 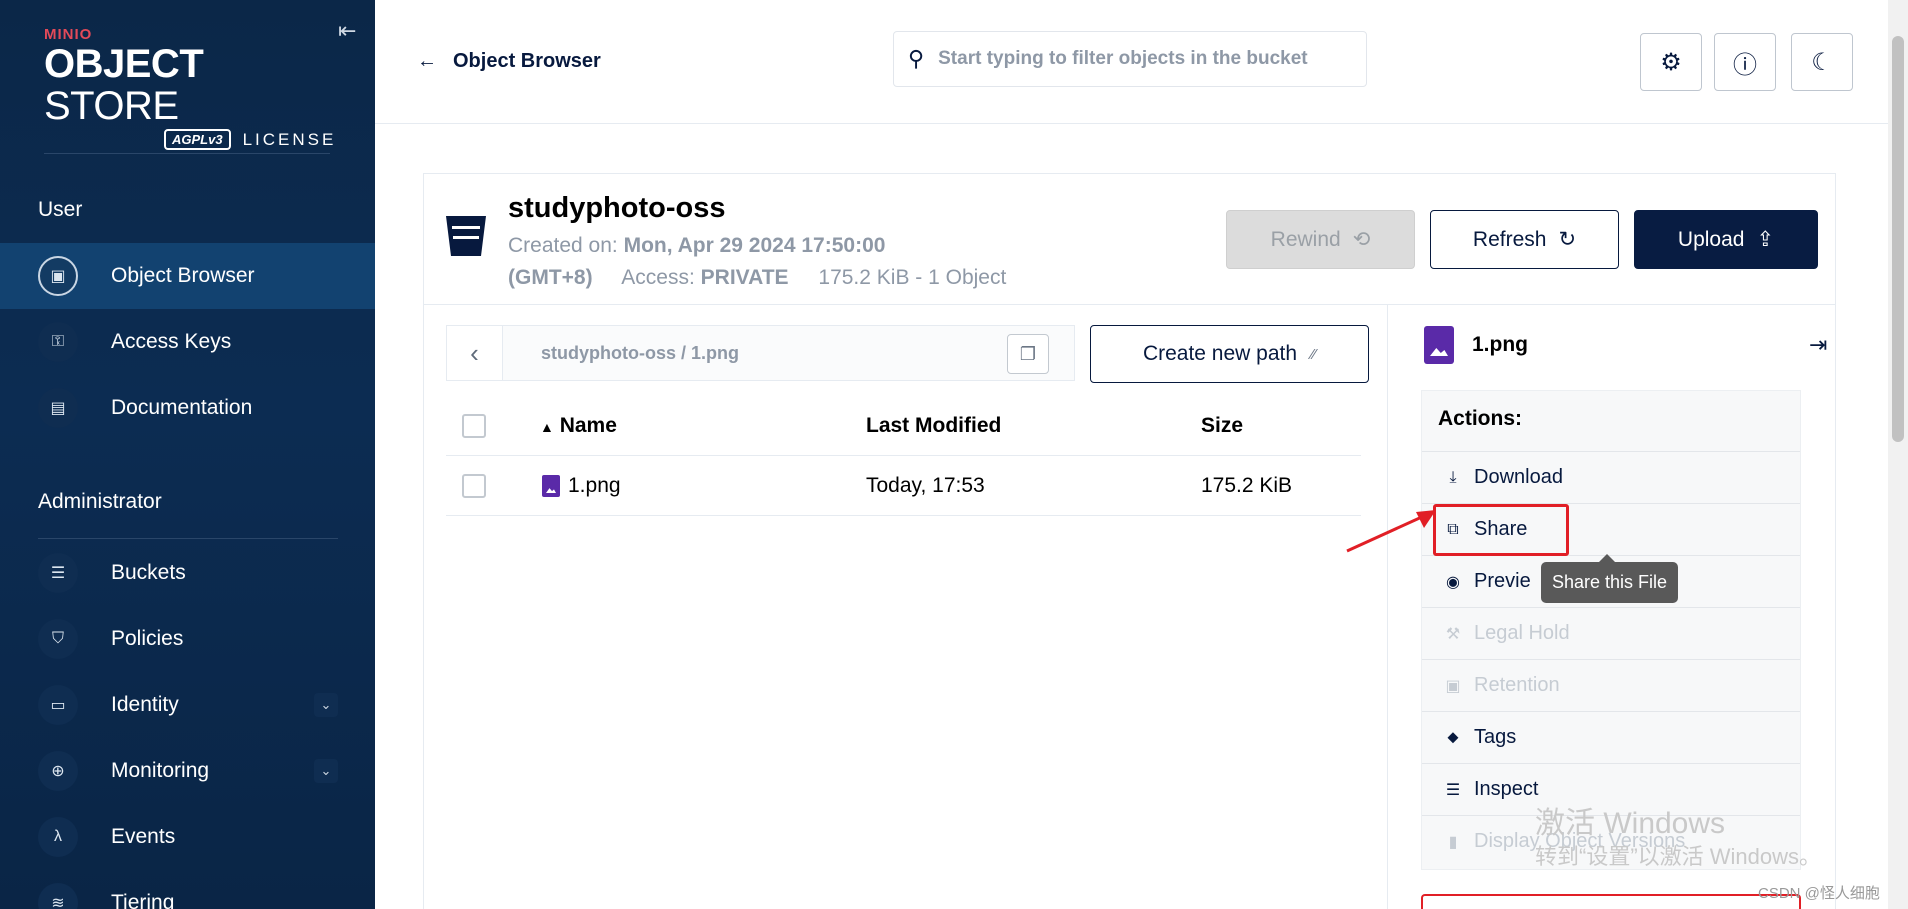 I want to click on table-row: 1.png Today, 17:53 175.2 KiB, so click(x=903, y=486).